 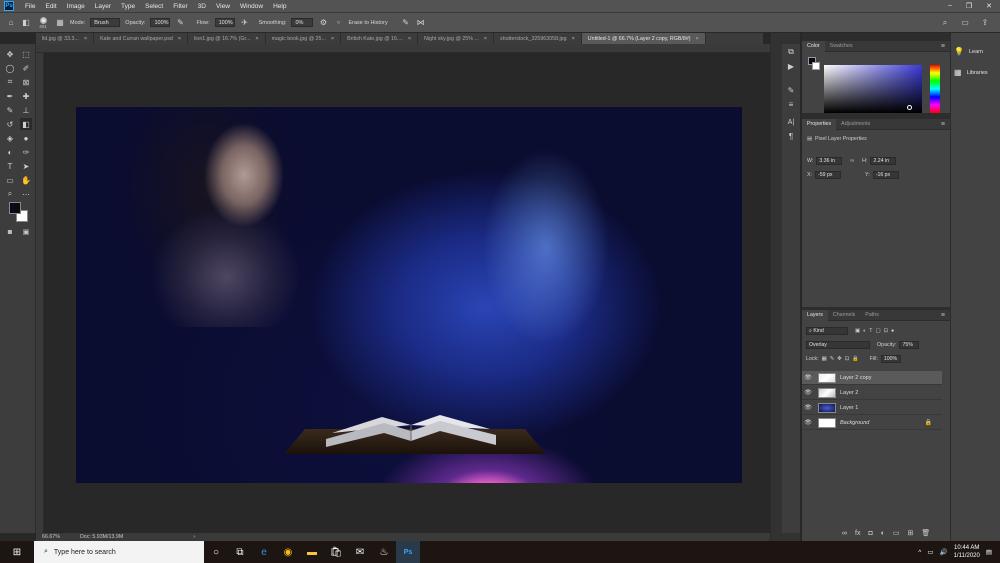 I want to click on tab-doc-3: lion1.jpg @ 16.7% (Gr... ×, so click(x=227, y=38).